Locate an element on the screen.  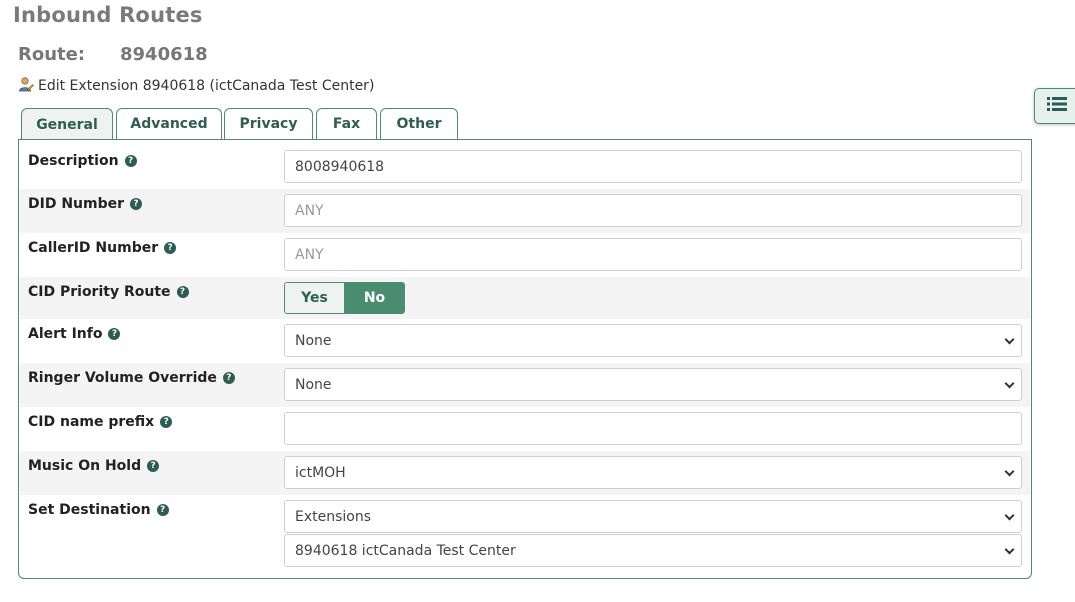
cid-name-prefix-row: CID name prefix ? is located at coordinates (525, 429).